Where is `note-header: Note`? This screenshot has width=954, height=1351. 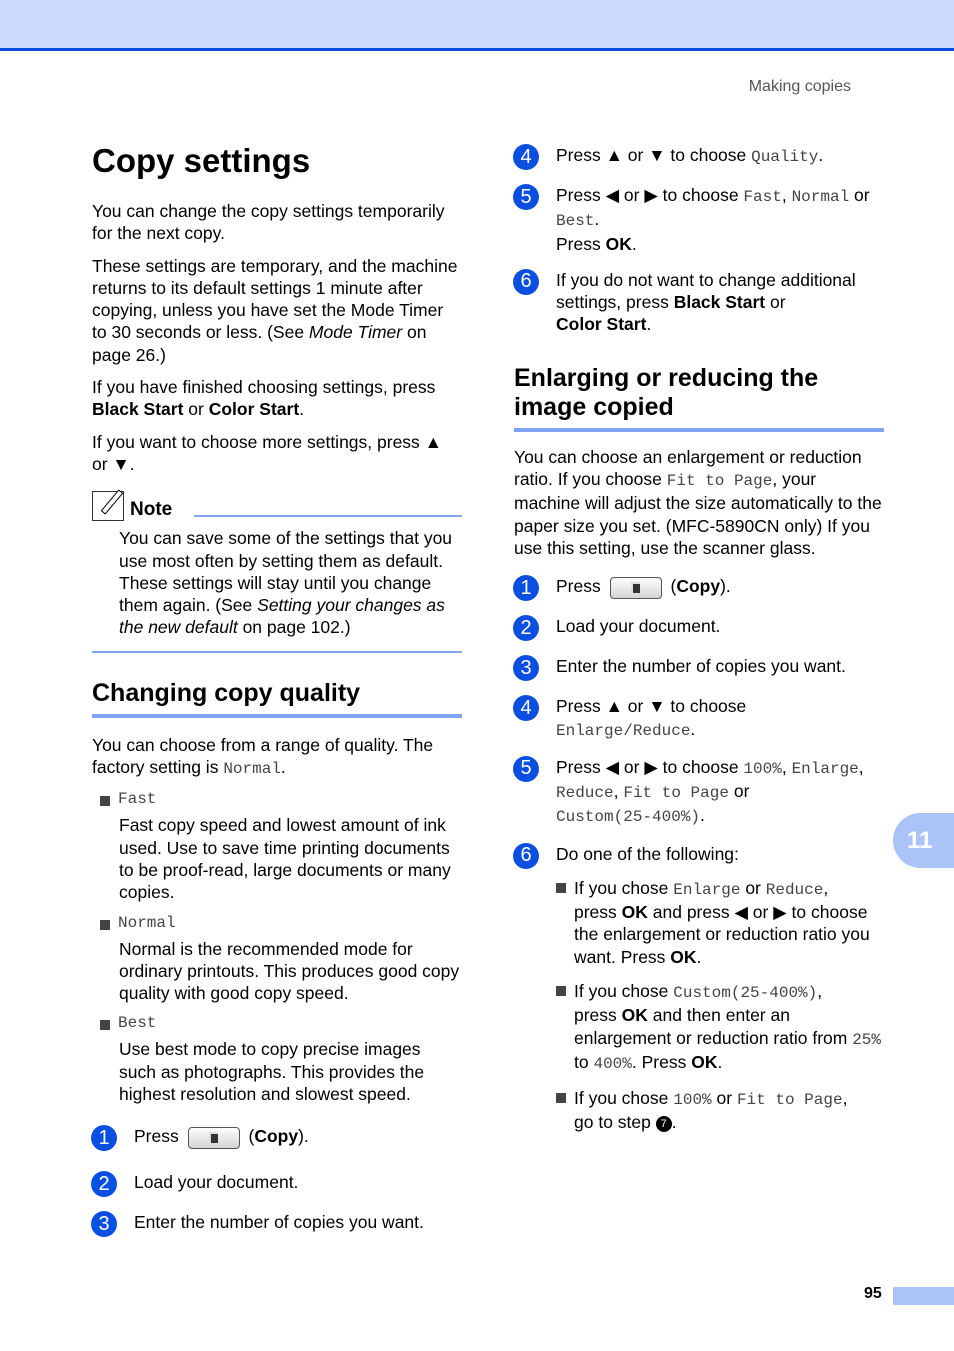
note-header: Note is located at coordinates (277, 506).